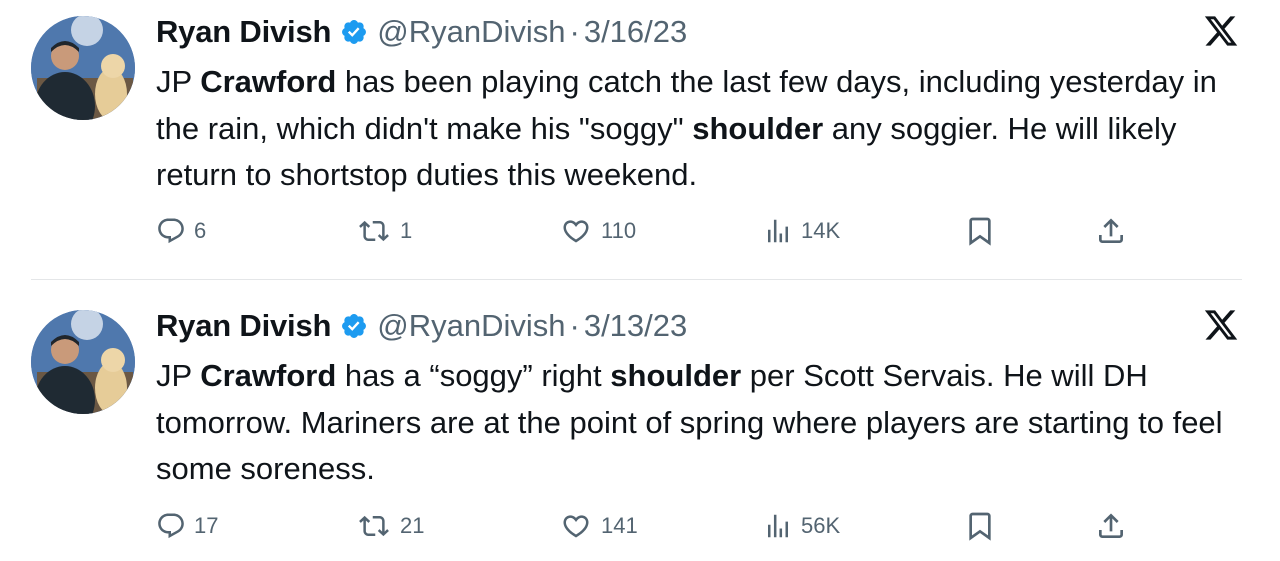 This screenshot has width=1280, height=561. I want to click on like-button: 110, so click(597, 231).